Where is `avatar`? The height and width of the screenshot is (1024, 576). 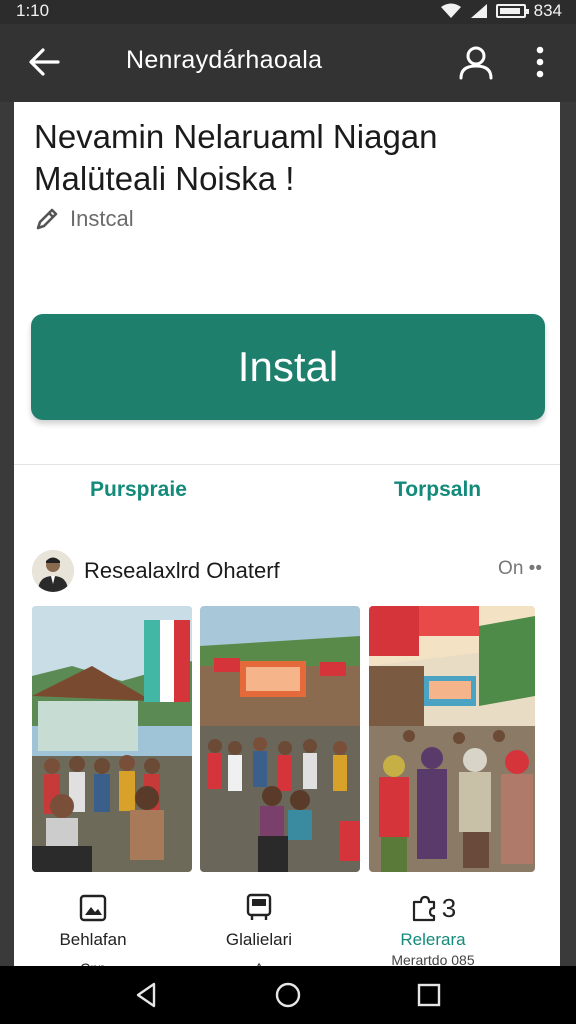 avatar is located at coordinates (53, 571).